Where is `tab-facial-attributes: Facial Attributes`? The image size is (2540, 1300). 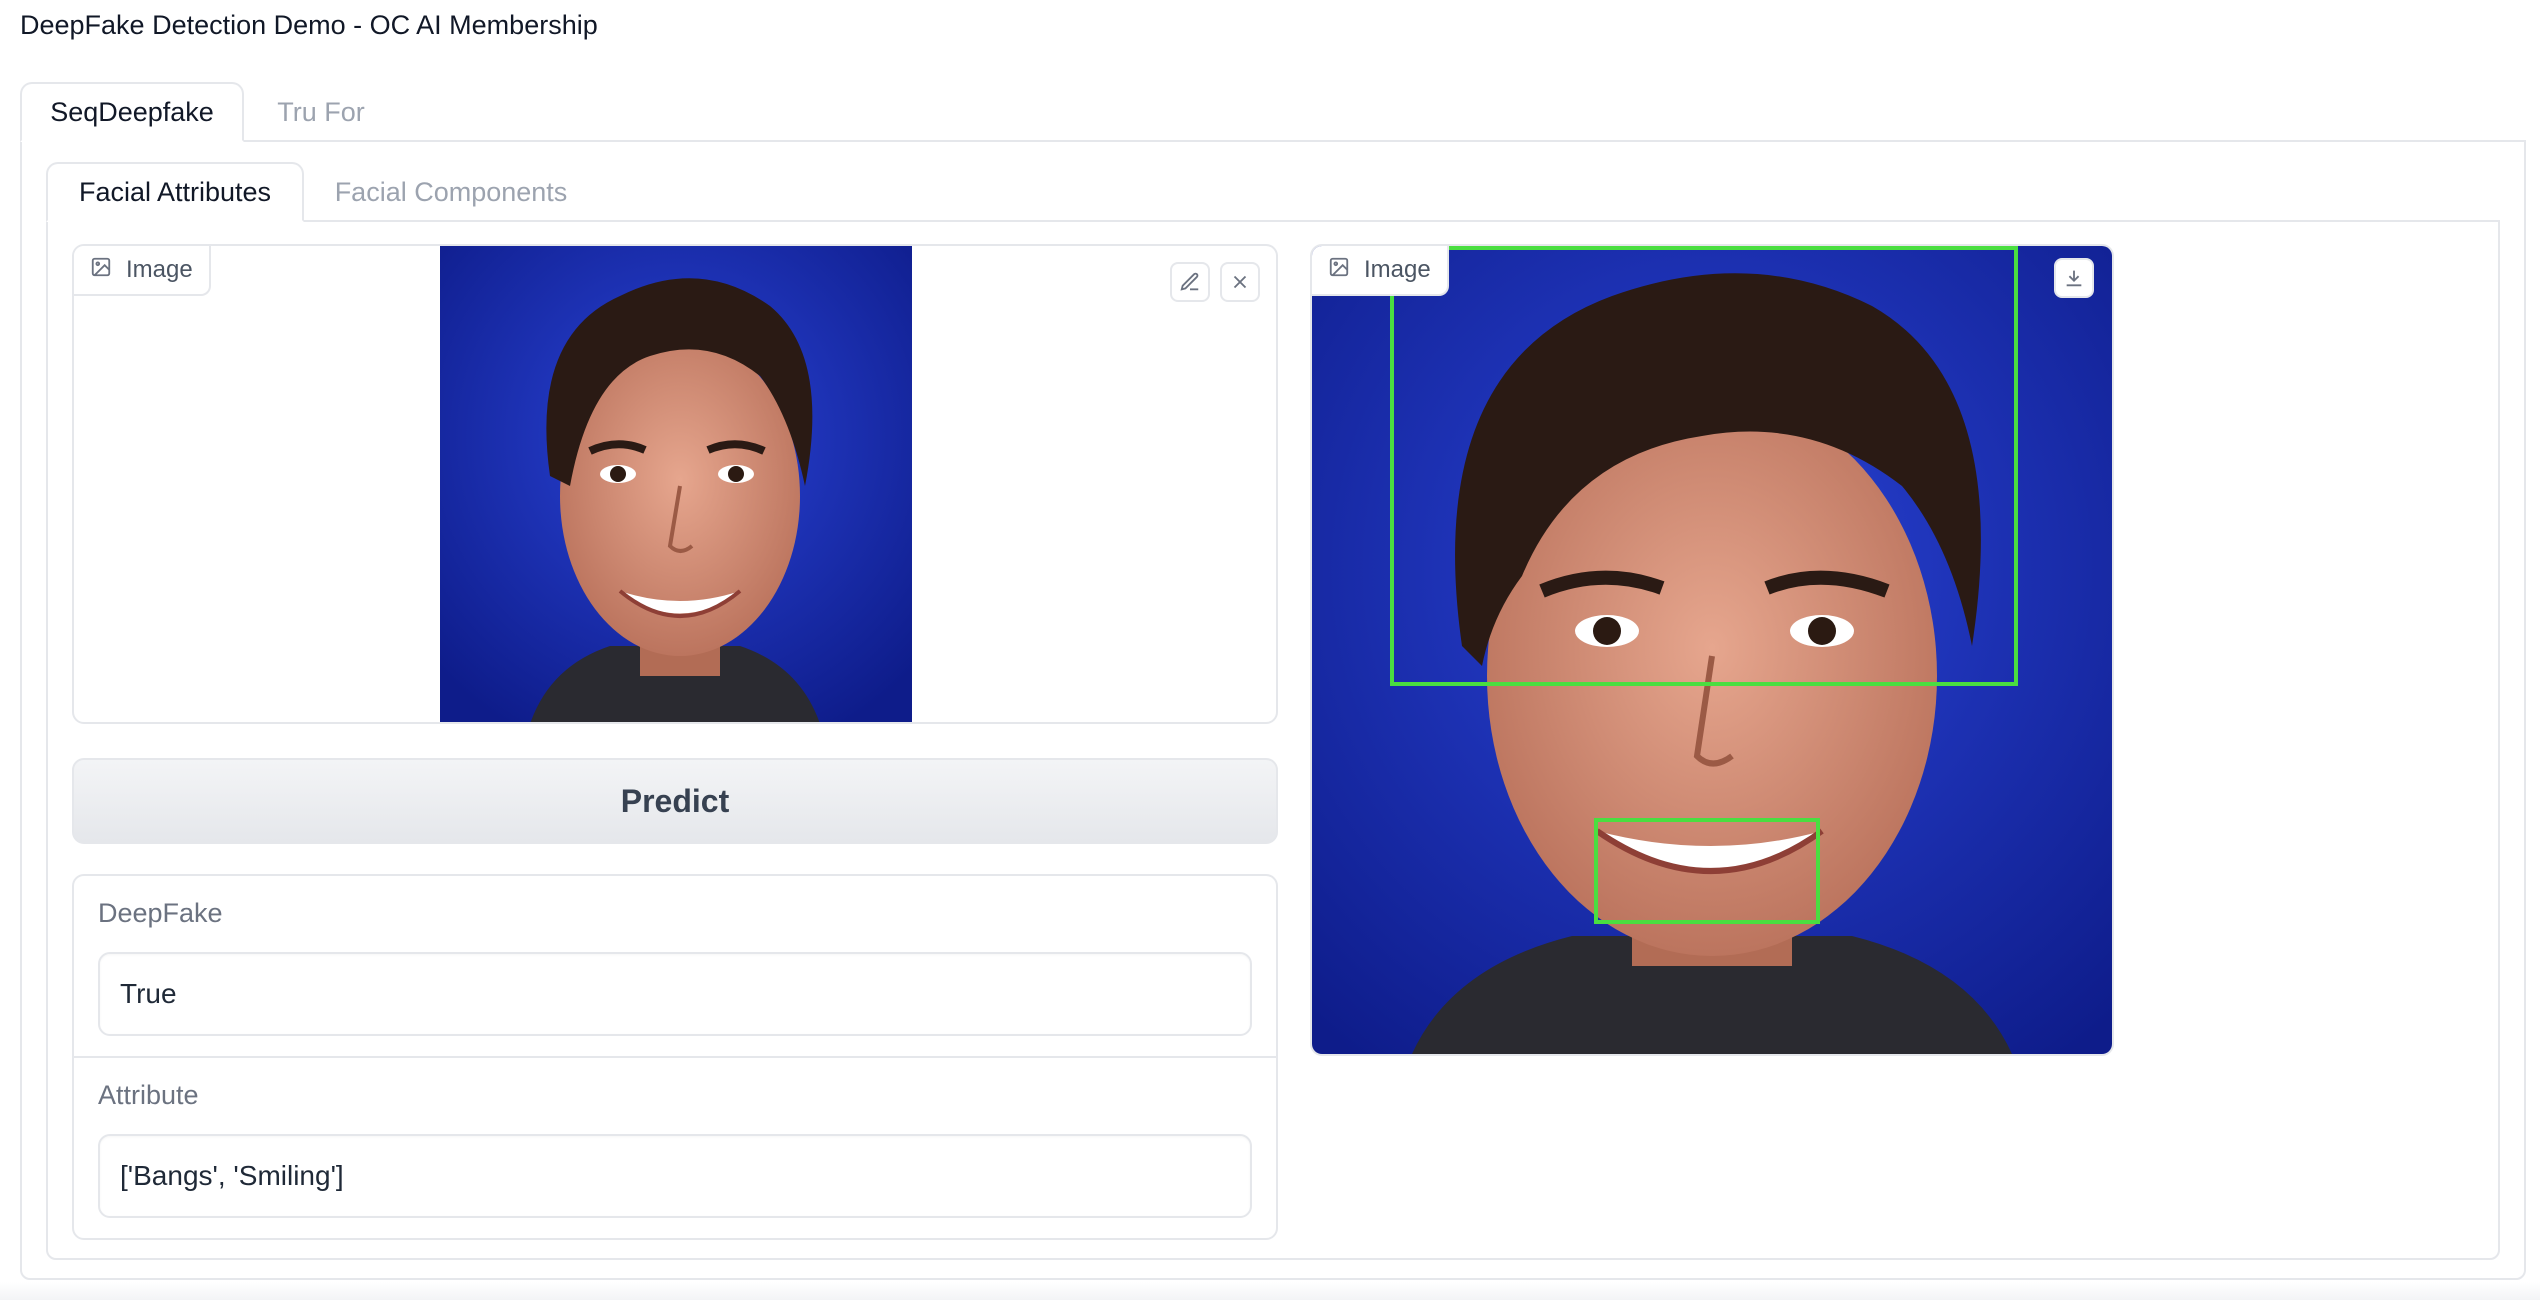 tab-facial-attributes: Facial Attributes is located at coordinates (175, 192).